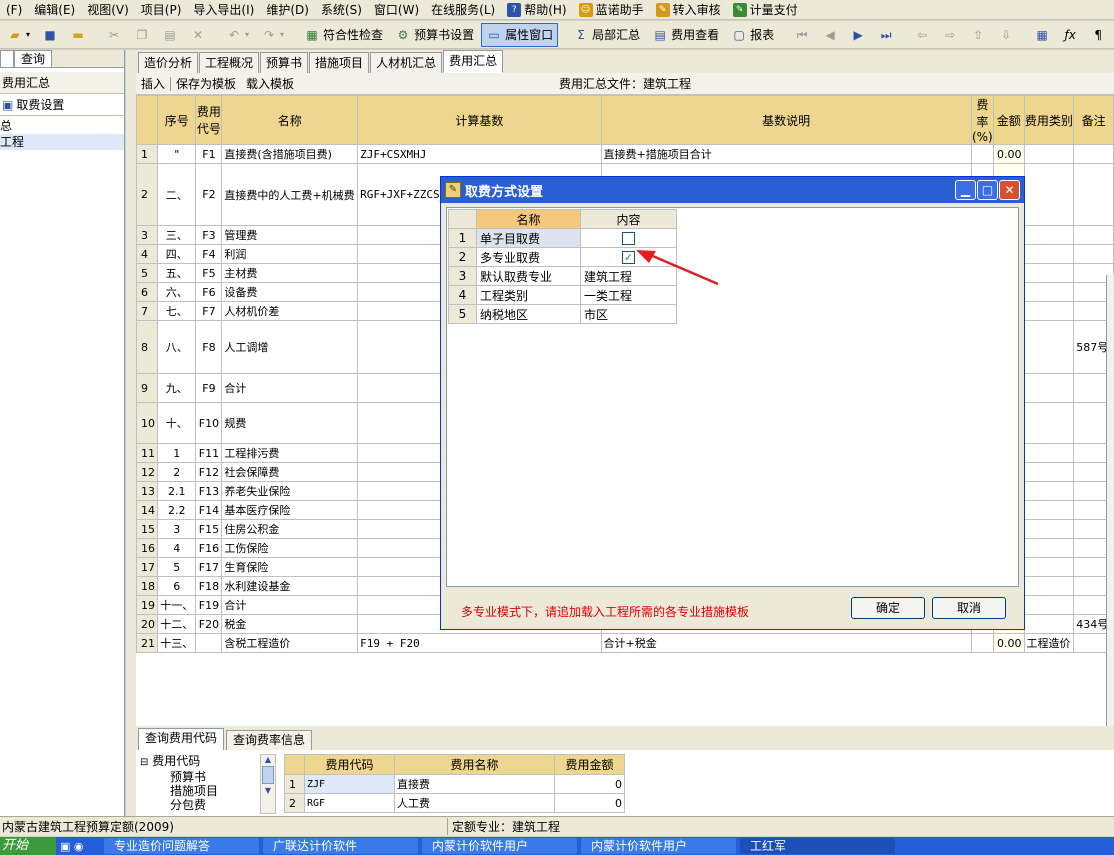 Image resolution: width=1114 pixels, height=855 pixels. Describe the element at coordinates (950, 35) in the screenshot. I see `move-right-button: ⇨` at that location.